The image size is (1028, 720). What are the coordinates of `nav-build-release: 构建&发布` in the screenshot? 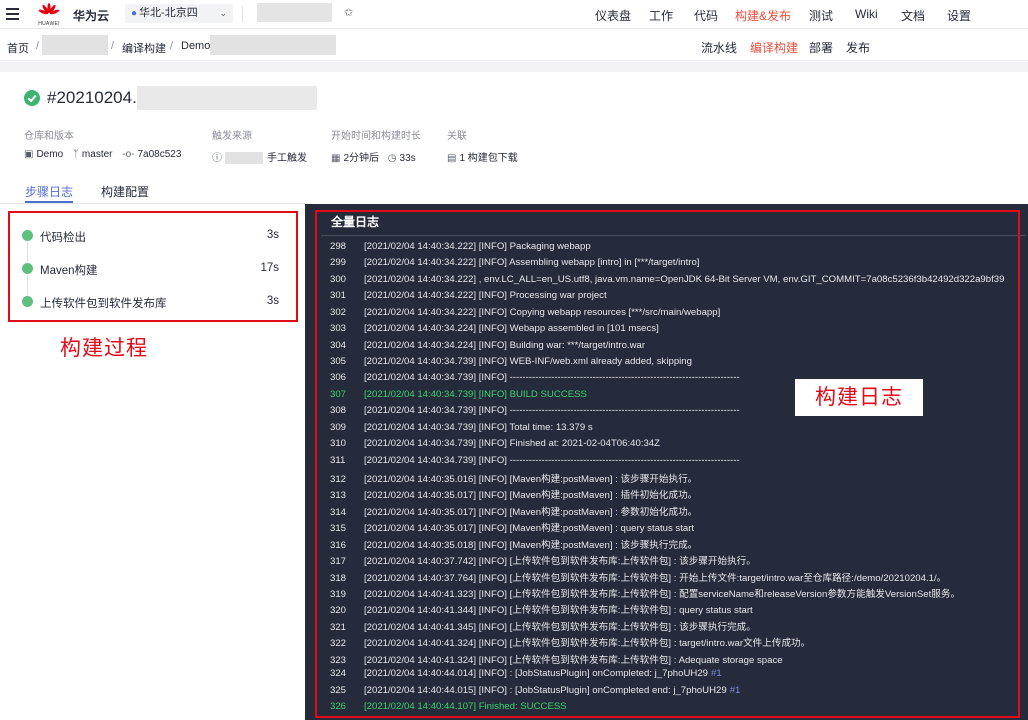 It's located at (763, 15).